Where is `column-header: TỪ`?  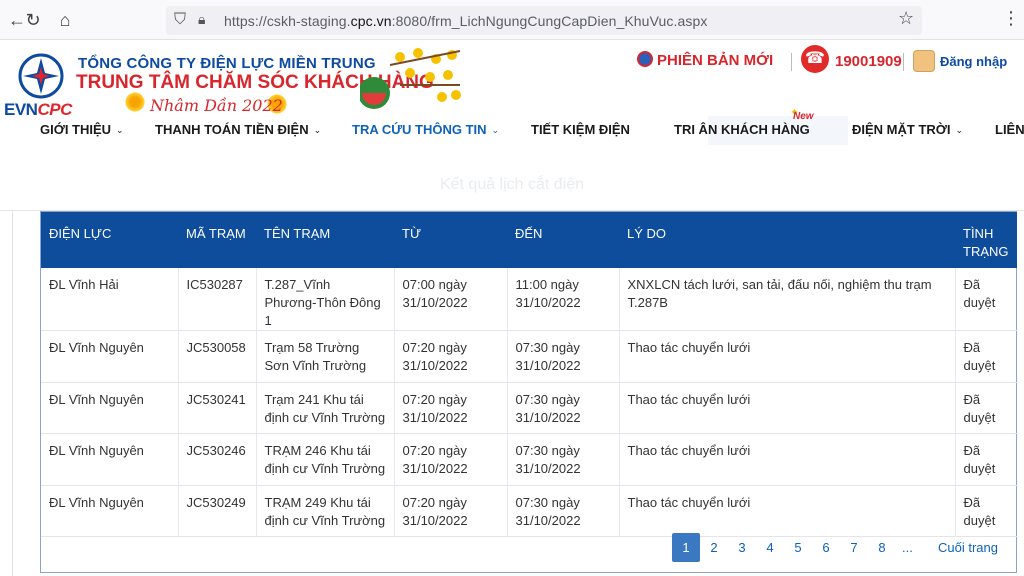
column-header: TỪ is located at coordinates (450, 240).